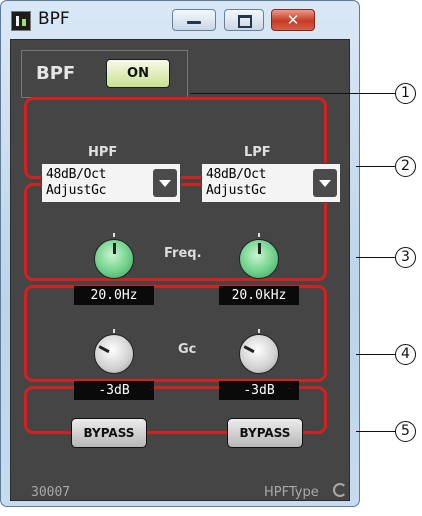 This screenshot has width=422, height=516. Describe the element at coordinates (21, 21) in the screenshot. I see `app-icon` at that location.